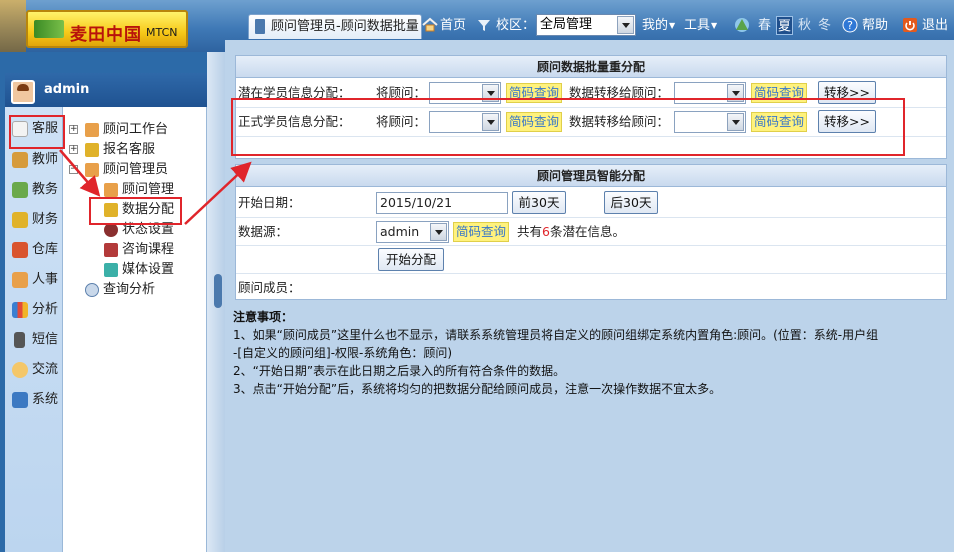 The height and width of the screenshot is (552, 954). I want to click on count-suffix: 条潜在信息。, so click(587, 231).